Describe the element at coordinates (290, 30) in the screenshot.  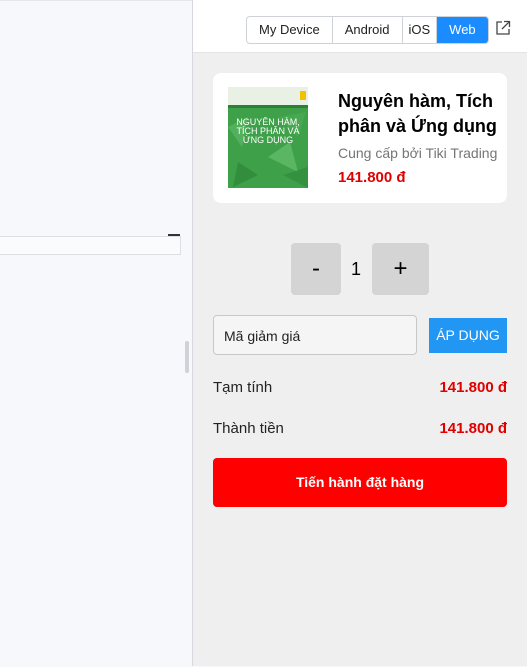
I see `tab-my-device: My Device` at that location.